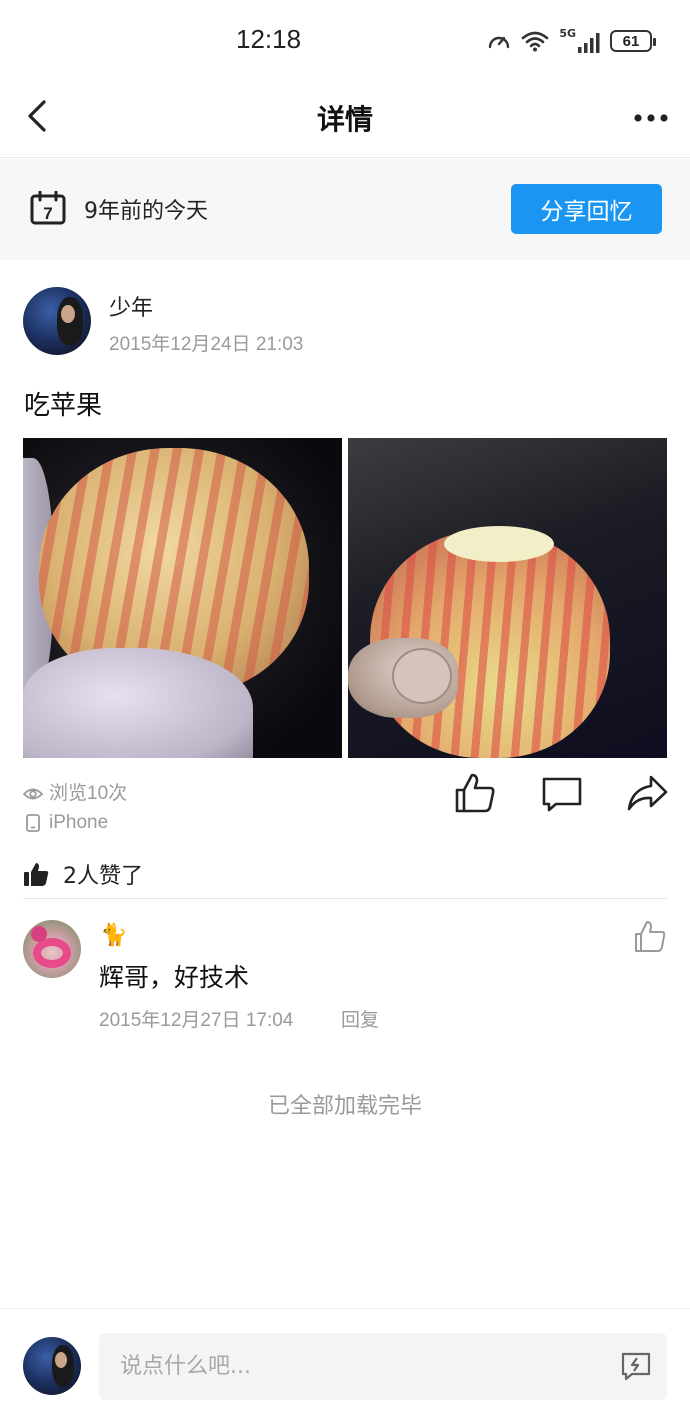 The width and height of the screenshot is (690, 1423). I want to click on reply-button: 回复, so click(360, 1018).